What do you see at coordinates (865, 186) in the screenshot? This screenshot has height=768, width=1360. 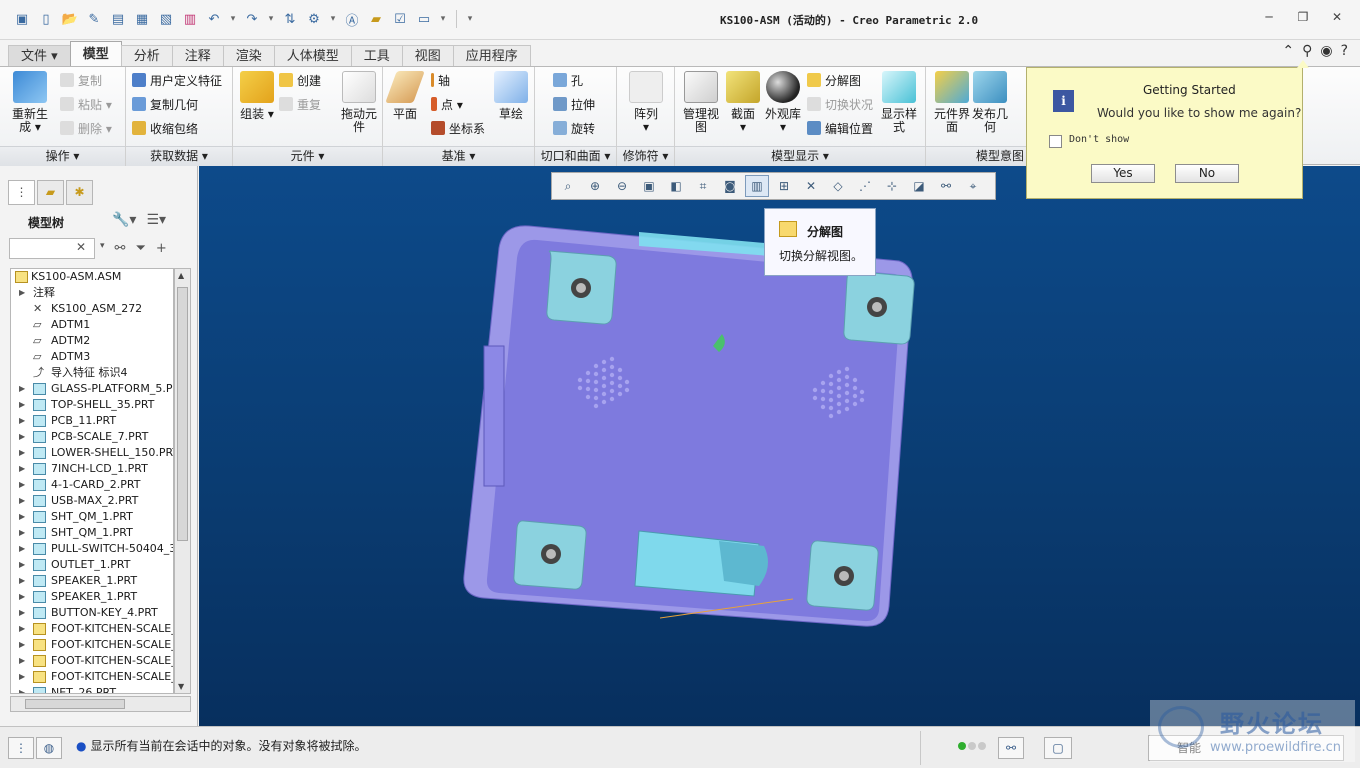 I see `point-display-icon: ⋰` at bounding box center [865, 186].